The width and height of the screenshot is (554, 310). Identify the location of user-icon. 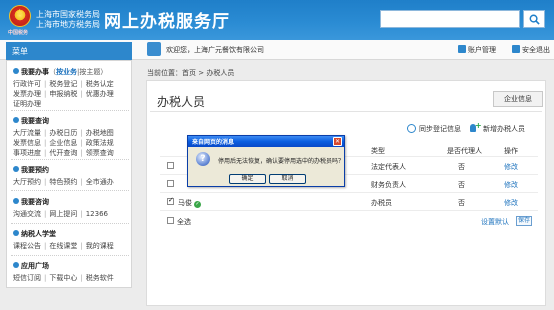
(154, 49).